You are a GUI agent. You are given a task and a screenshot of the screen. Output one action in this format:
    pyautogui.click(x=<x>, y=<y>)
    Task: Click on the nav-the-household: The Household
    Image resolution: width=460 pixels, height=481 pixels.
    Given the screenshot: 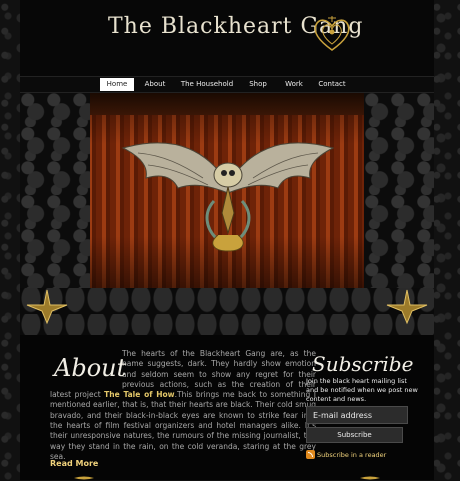 What is the action you would take?
    pyautogui.click(x=207, y=84)
    